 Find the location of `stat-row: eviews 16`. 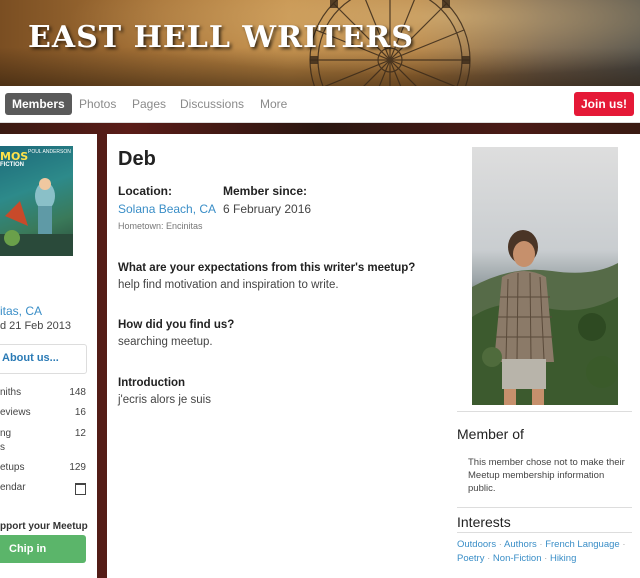

stat-row: eviews 16 is located at coordinates (43, 412).